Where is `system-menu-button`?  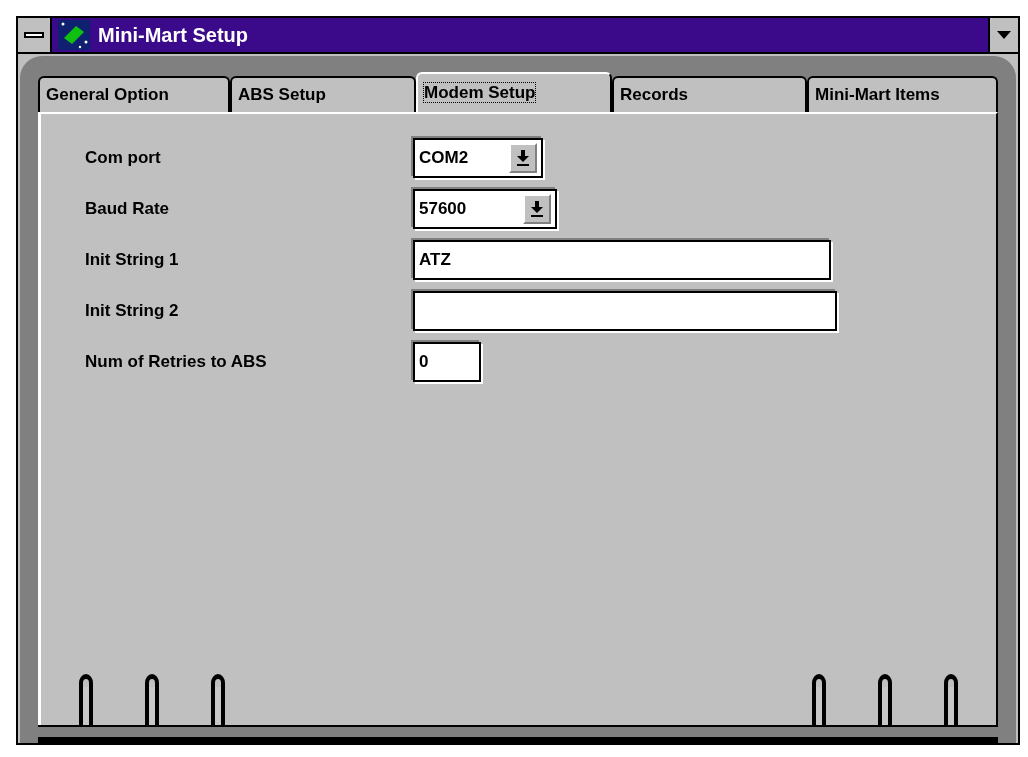 system-menu-button is located at coordinates (35, 35).